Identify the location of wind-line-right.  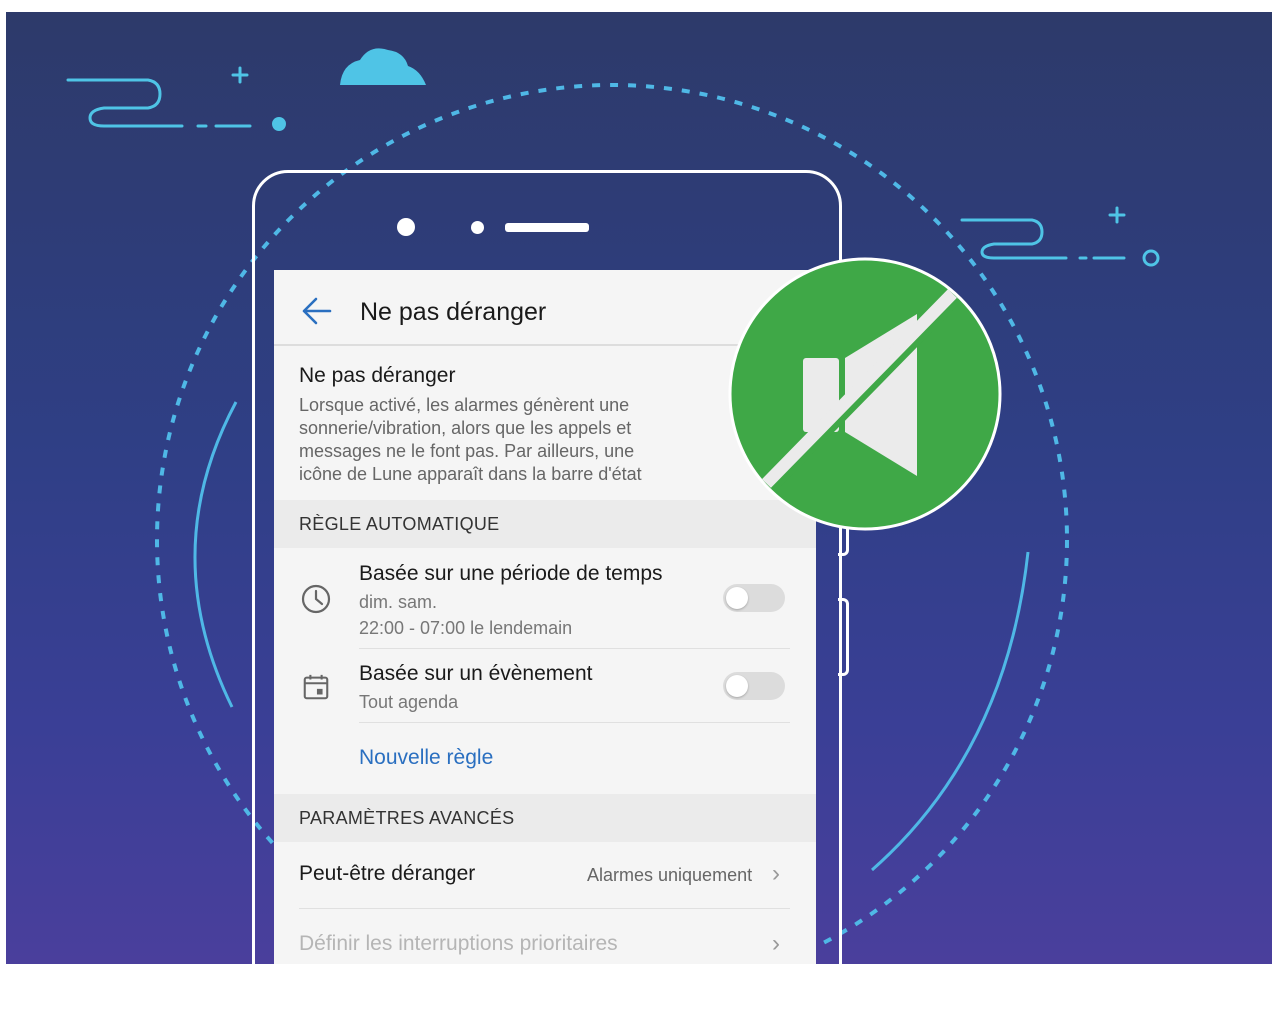
(1043, 233).